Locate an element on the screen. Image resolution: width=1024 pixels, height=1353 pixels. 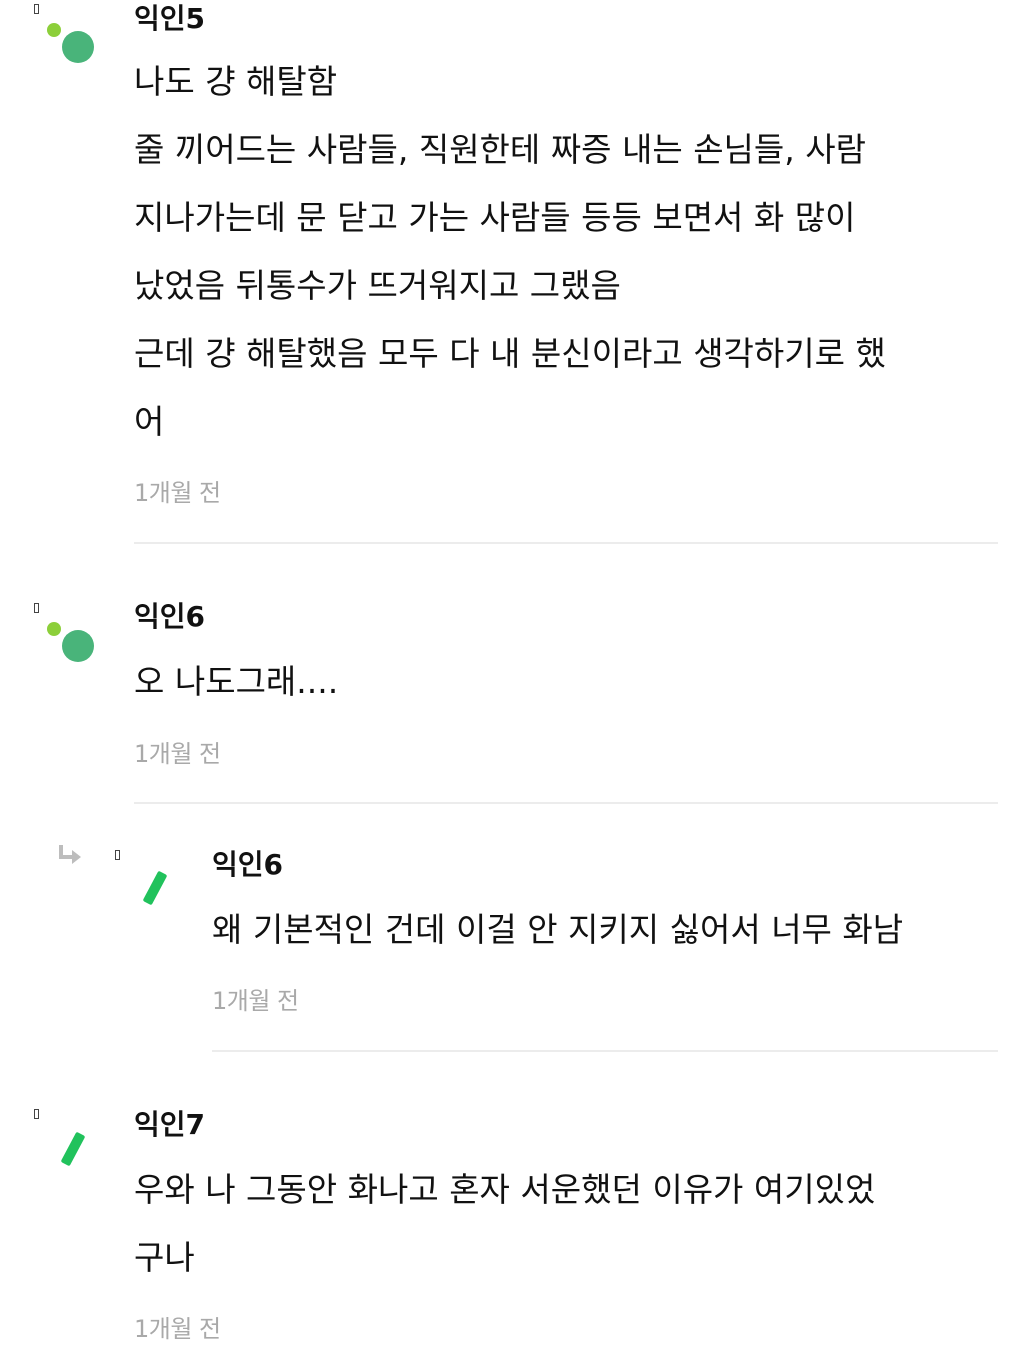
comment-line: 줄 끼어드는 사람들, 직원한테 짜증 내는 손님들, 사람 is located at coordinates (500, 149).